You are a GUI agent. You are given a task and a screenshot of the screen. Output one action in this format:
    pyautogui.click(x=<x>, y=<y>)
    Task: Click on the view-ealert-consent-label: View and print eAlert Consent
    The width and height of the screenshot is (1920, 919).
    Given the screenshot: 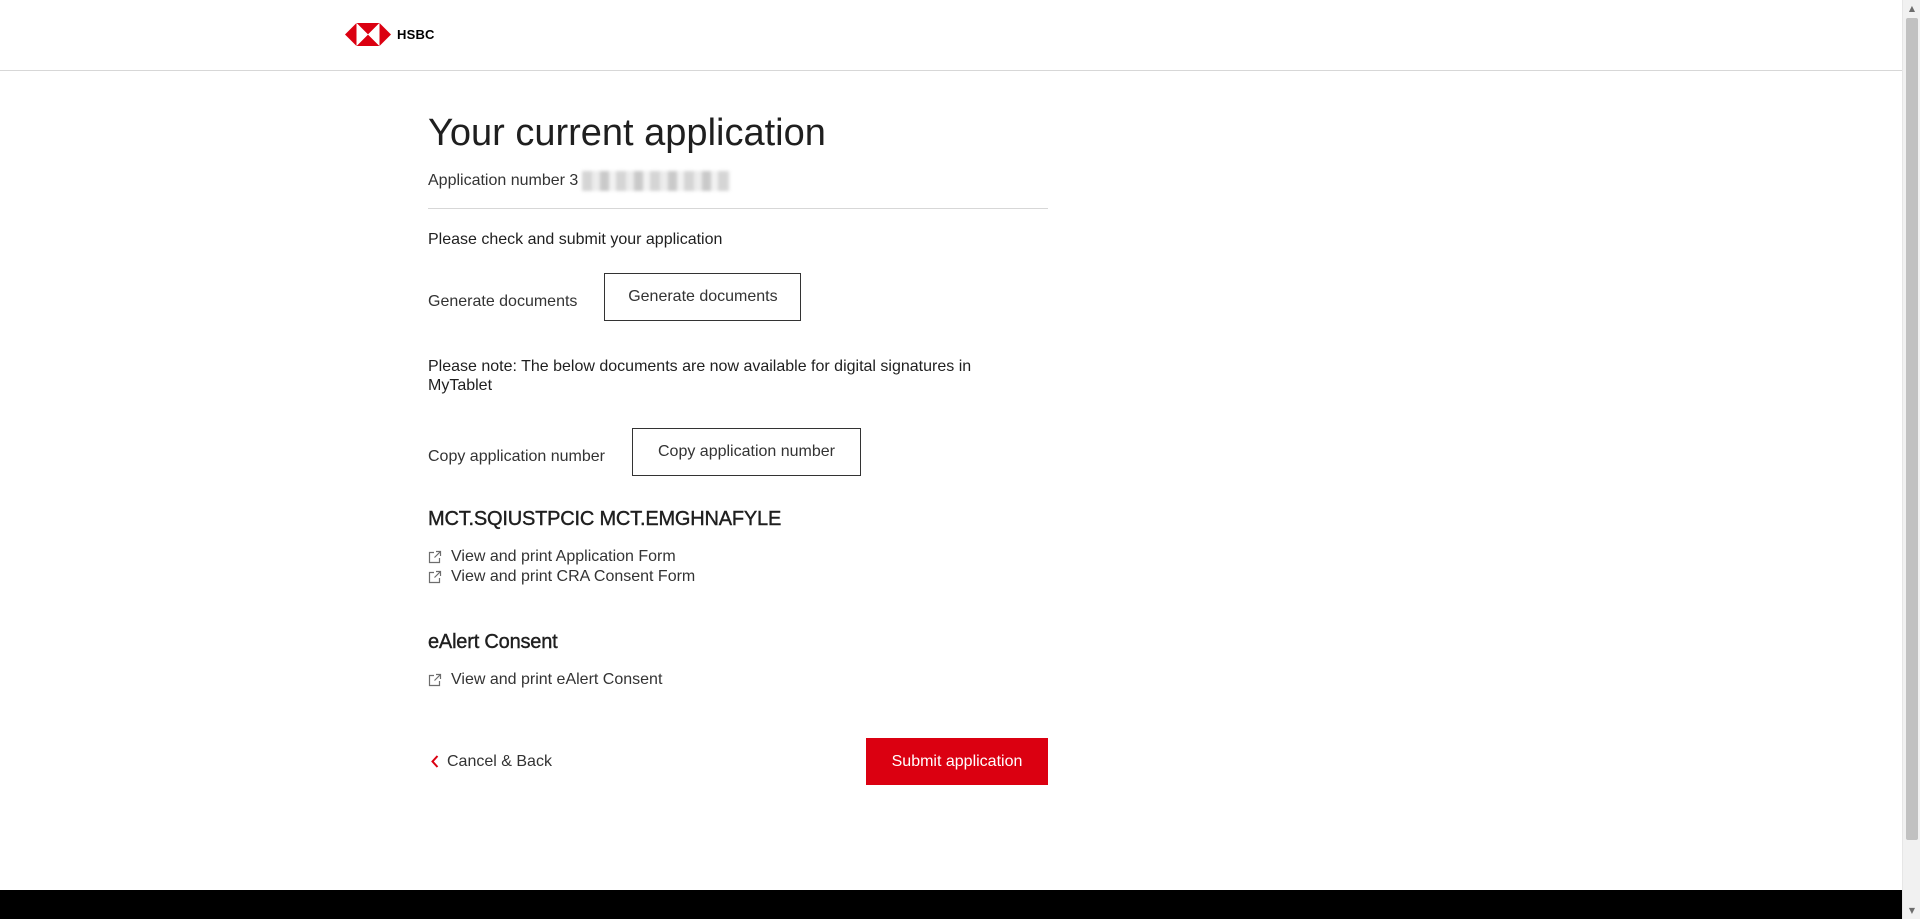 What is the action you would take?
    pyautogui.click(x=557, y=679)
    